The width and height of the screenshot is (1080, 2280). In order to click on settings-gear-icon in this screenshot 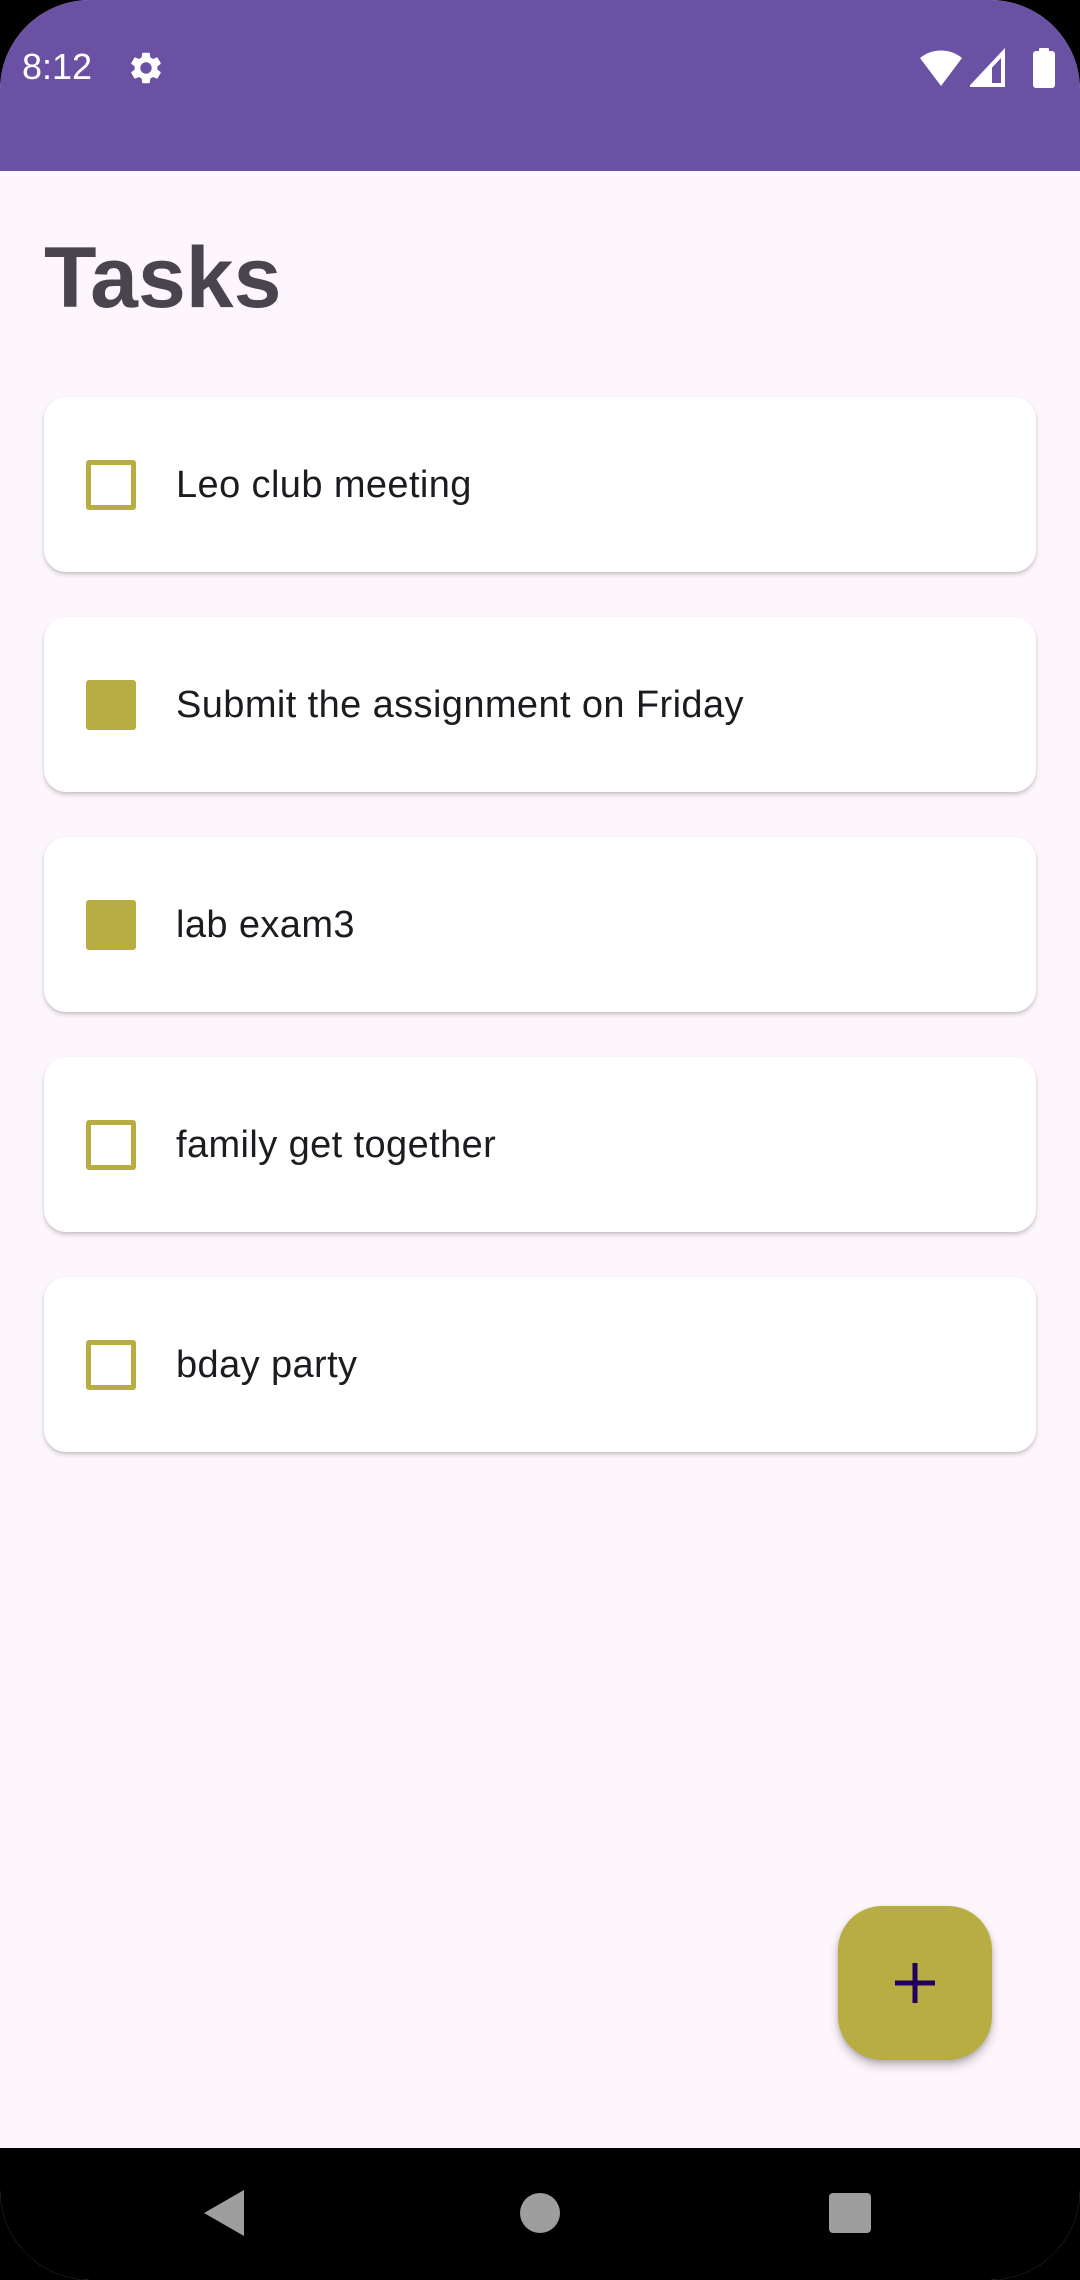, I will do `click(146, 68)`.